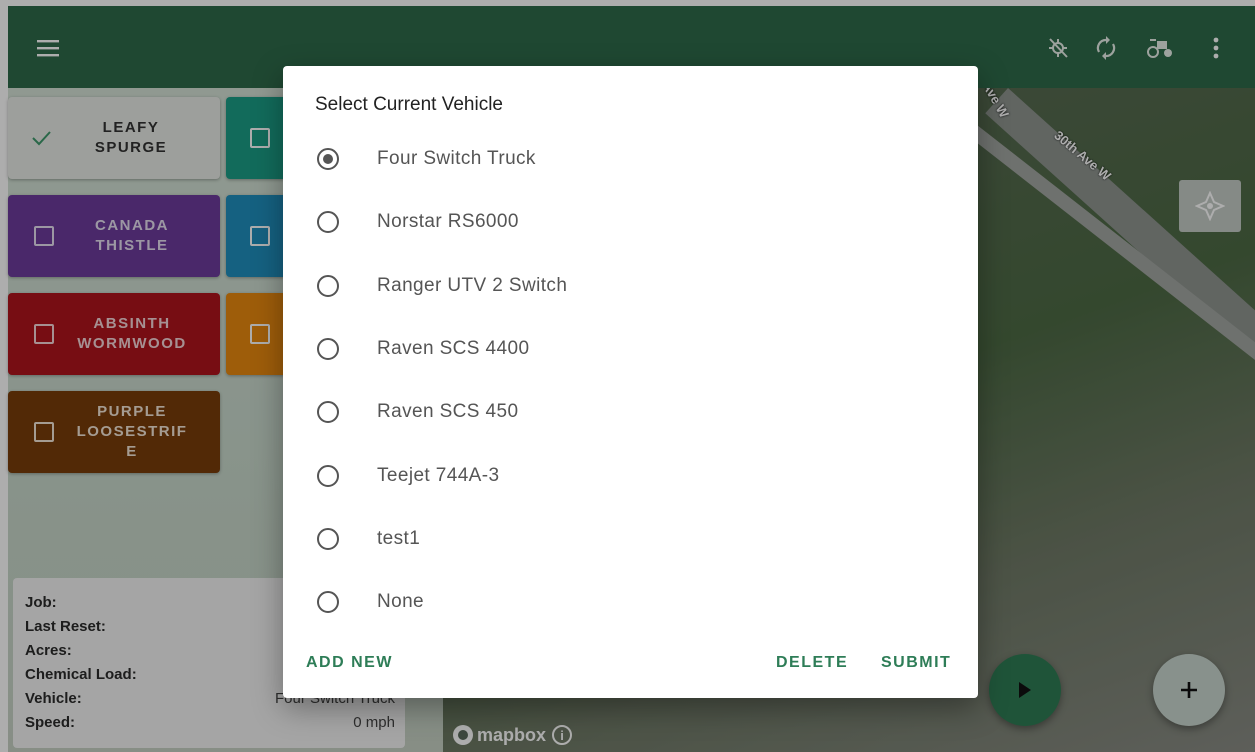 This screenshot has height=752, width=1255. What do you see at coordinates (409, 104) in the screenshot?
I see `dialog-title: Select Current Vehicle` at bounding box center [409, 104].